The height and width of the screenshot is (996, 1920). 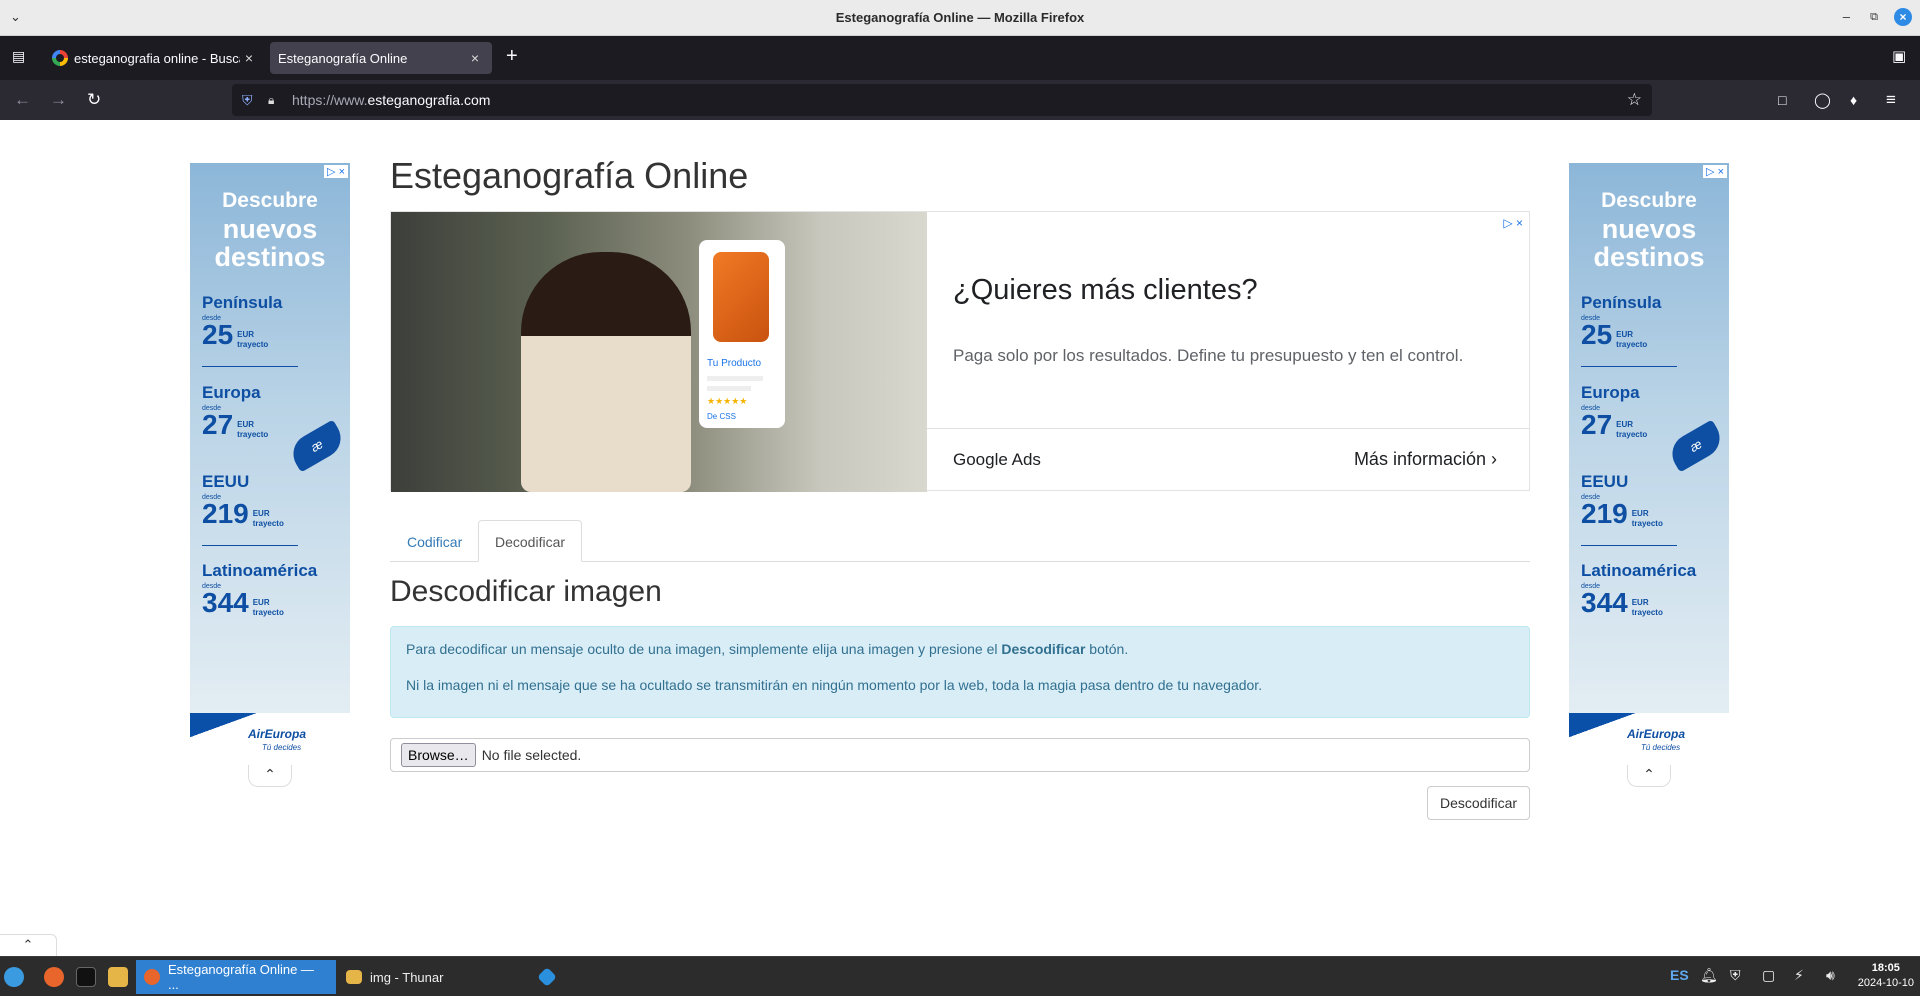 I want to click on pocket-icon: □, so click(x=1782, y=100).